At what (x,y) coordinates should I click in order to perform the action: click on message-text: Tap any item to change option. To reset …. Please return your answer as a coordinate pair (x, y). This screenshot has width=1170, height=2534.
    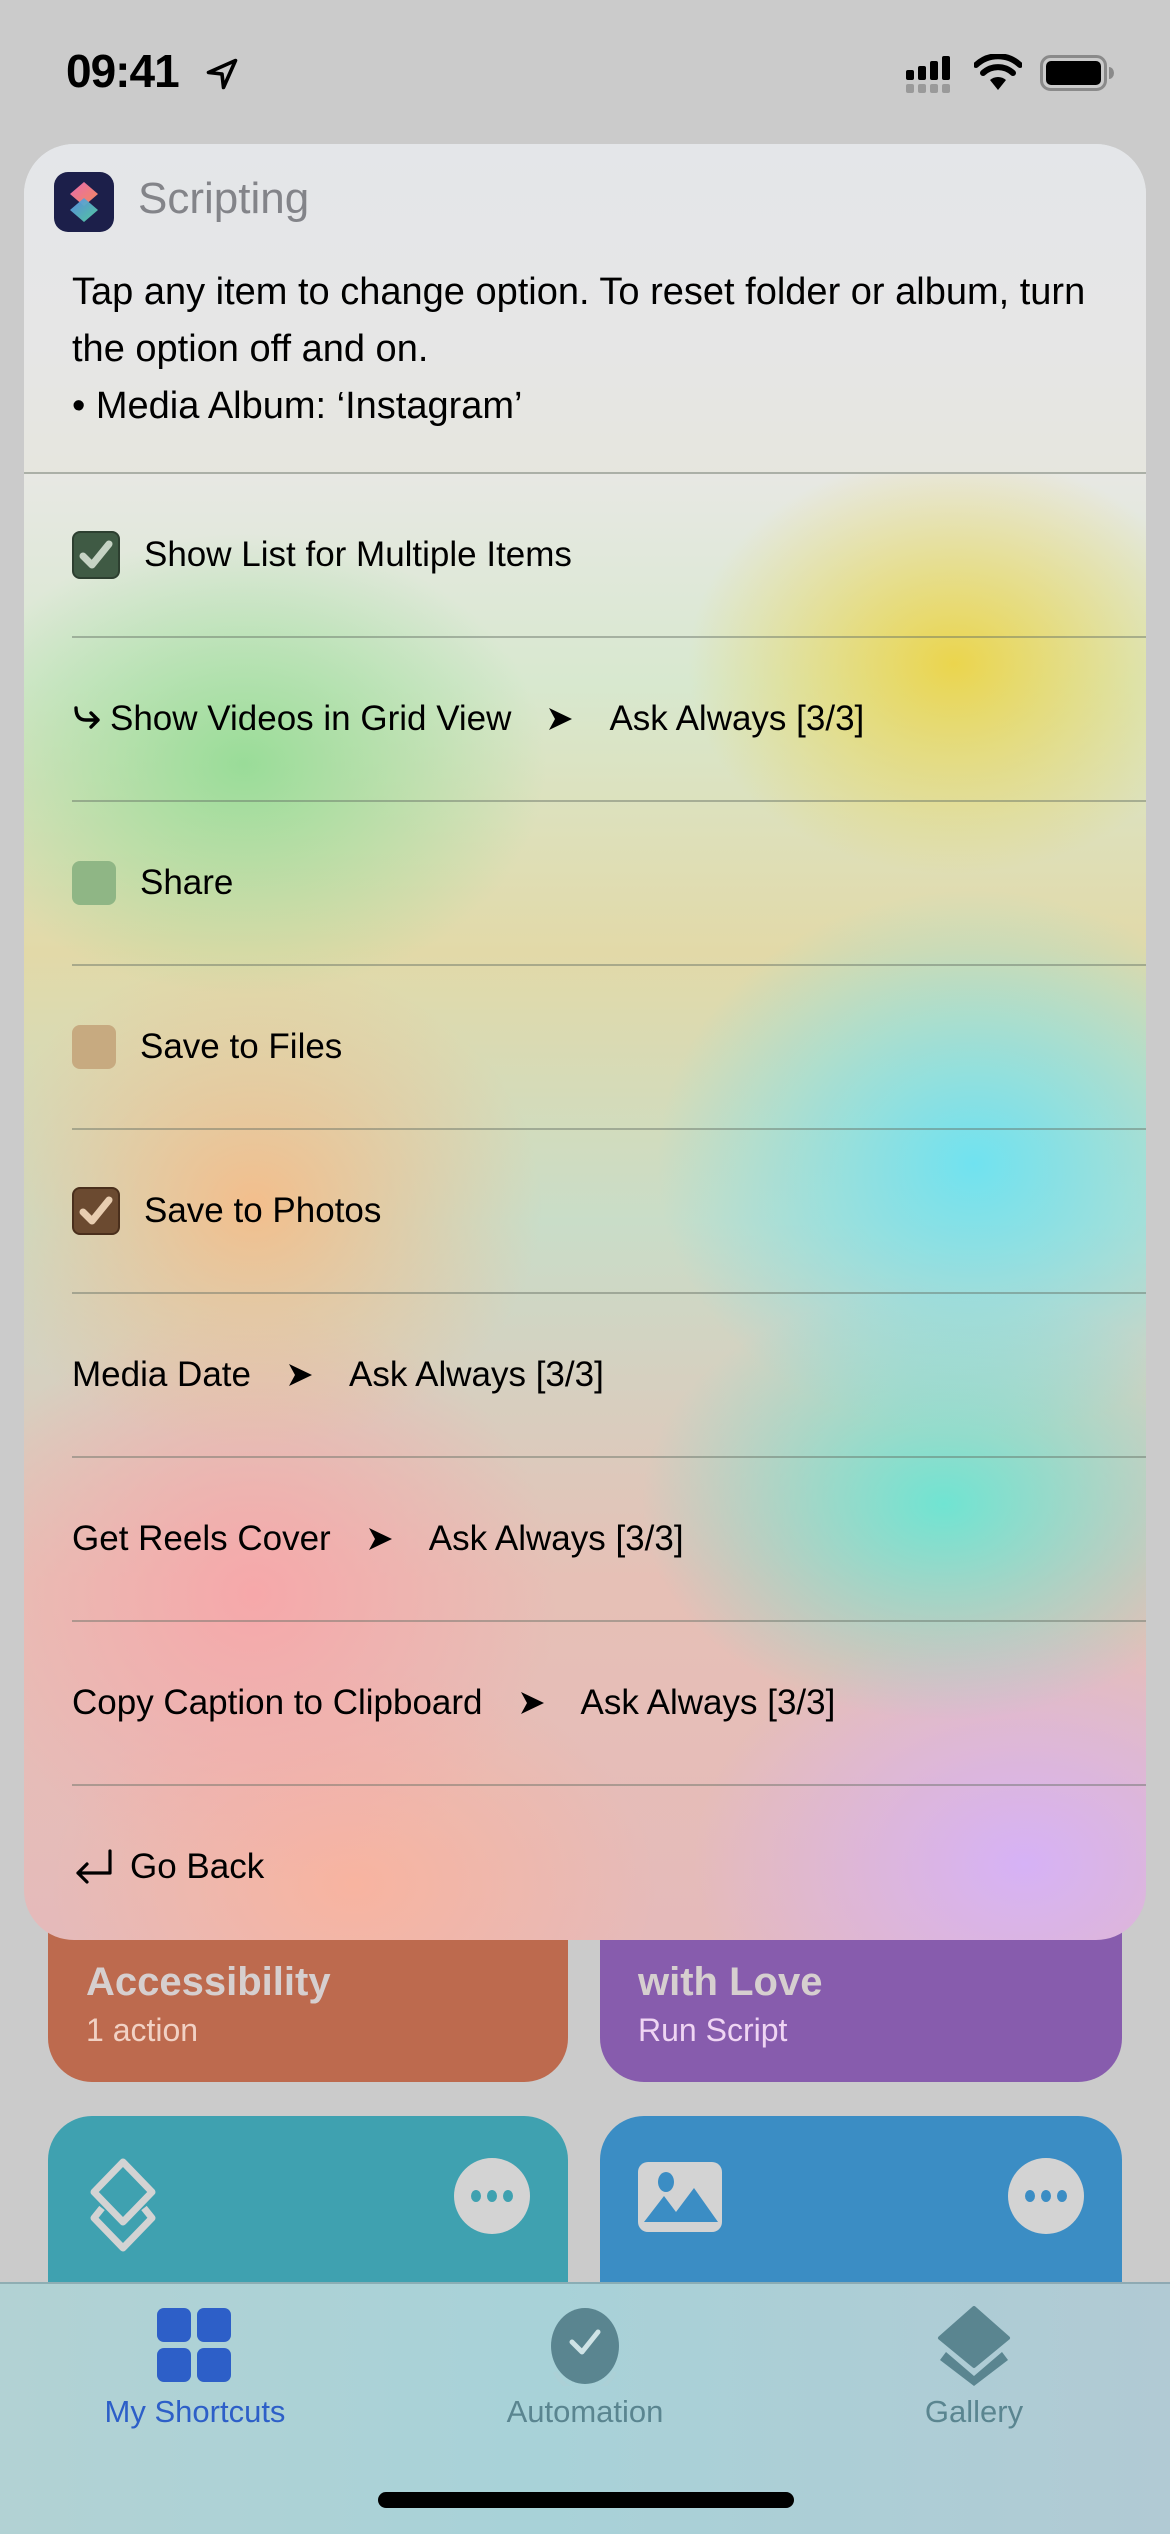
    Looking at the image, I should click on (579, 320).